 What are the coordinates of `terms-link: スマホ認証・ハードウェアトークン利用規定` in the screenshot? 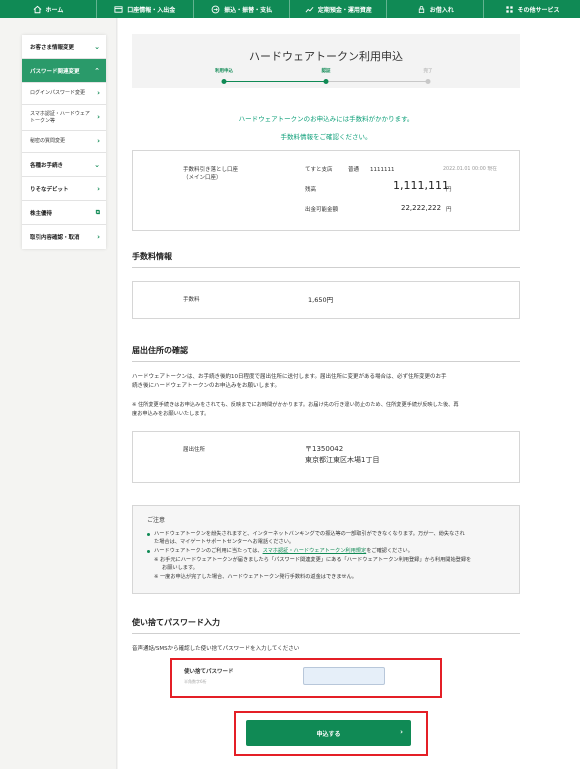 It's located at (315, 551).